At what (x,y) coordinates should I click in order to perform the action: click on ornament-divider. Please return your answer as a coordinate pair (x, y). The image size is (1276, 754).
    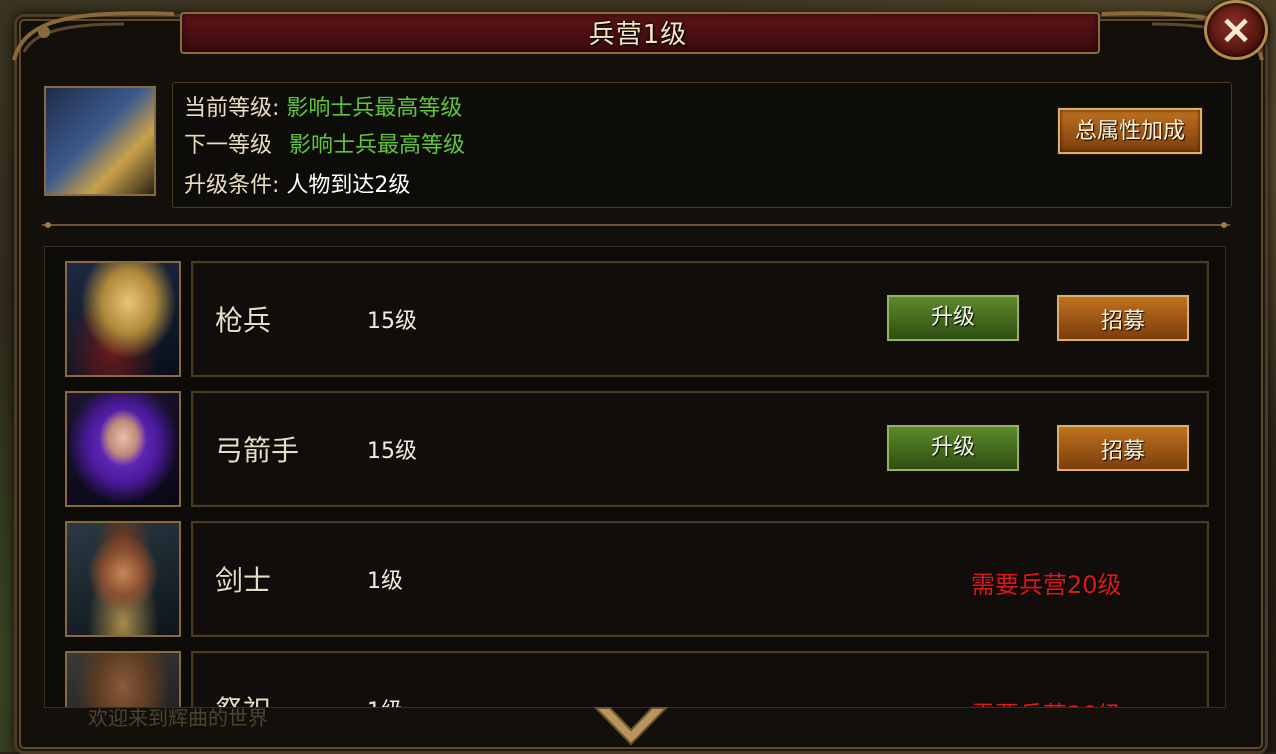
    Looking at the image, I should click on (636, 225).